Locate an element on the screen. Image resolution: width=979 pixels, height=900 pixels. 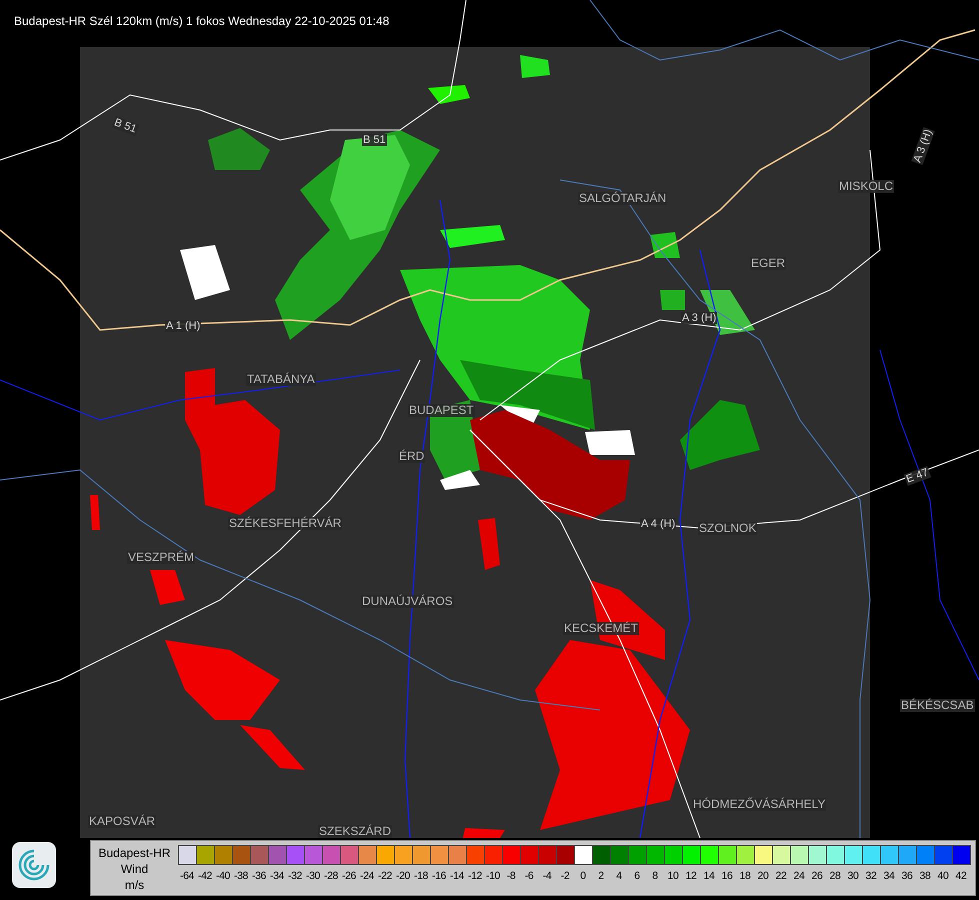
scale-label: 36 is located at coordinates (907, 876).